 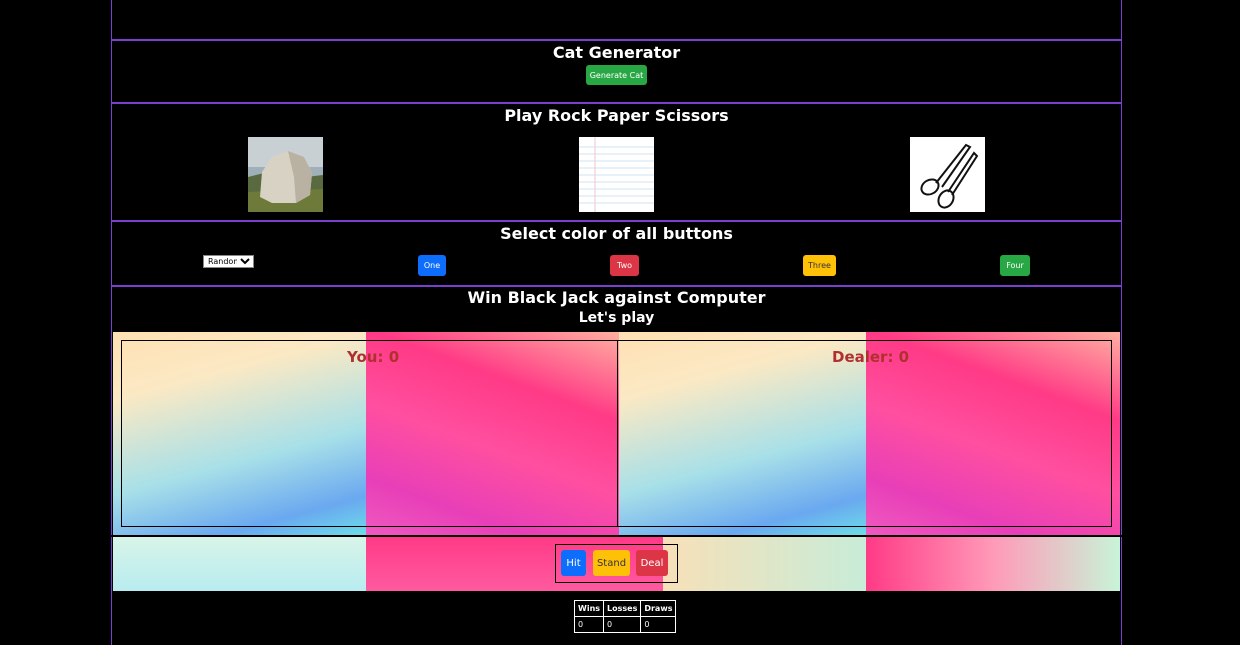 What do you see at coordinates (616, 52) in the screenshot?
I see `cat-generator-title: Cat Generator` at bounding box center [616, 52].